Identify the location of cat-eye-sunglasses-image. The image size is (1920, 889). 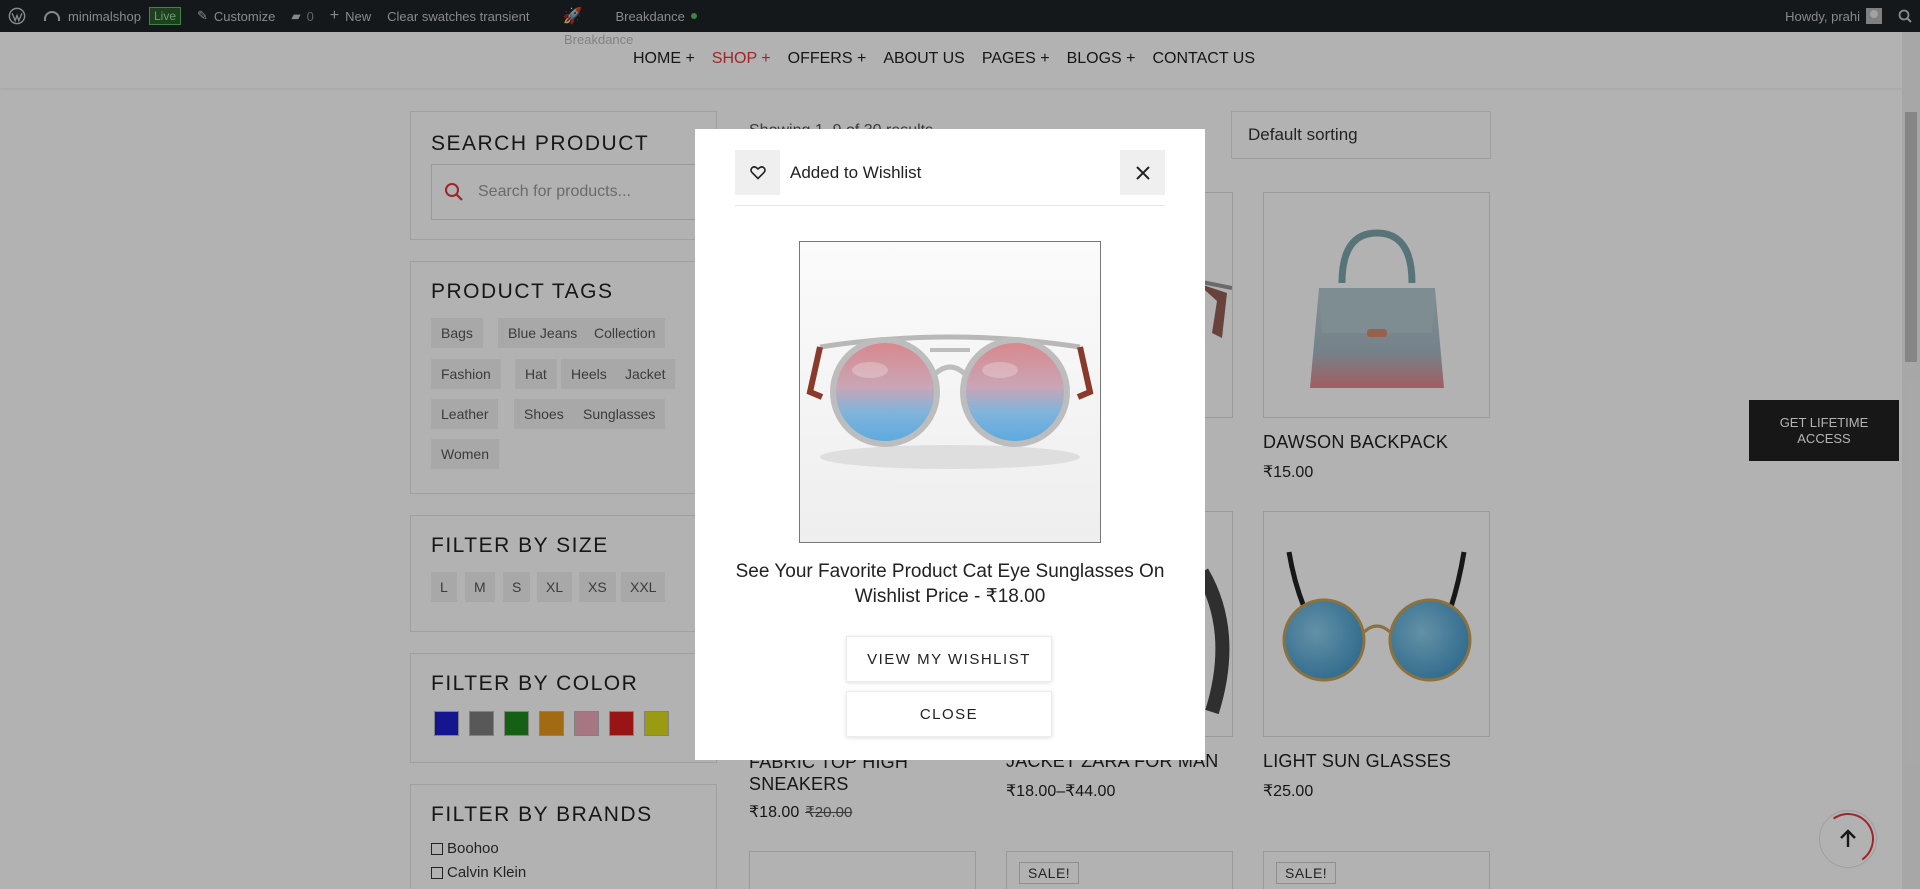
(950, 401).